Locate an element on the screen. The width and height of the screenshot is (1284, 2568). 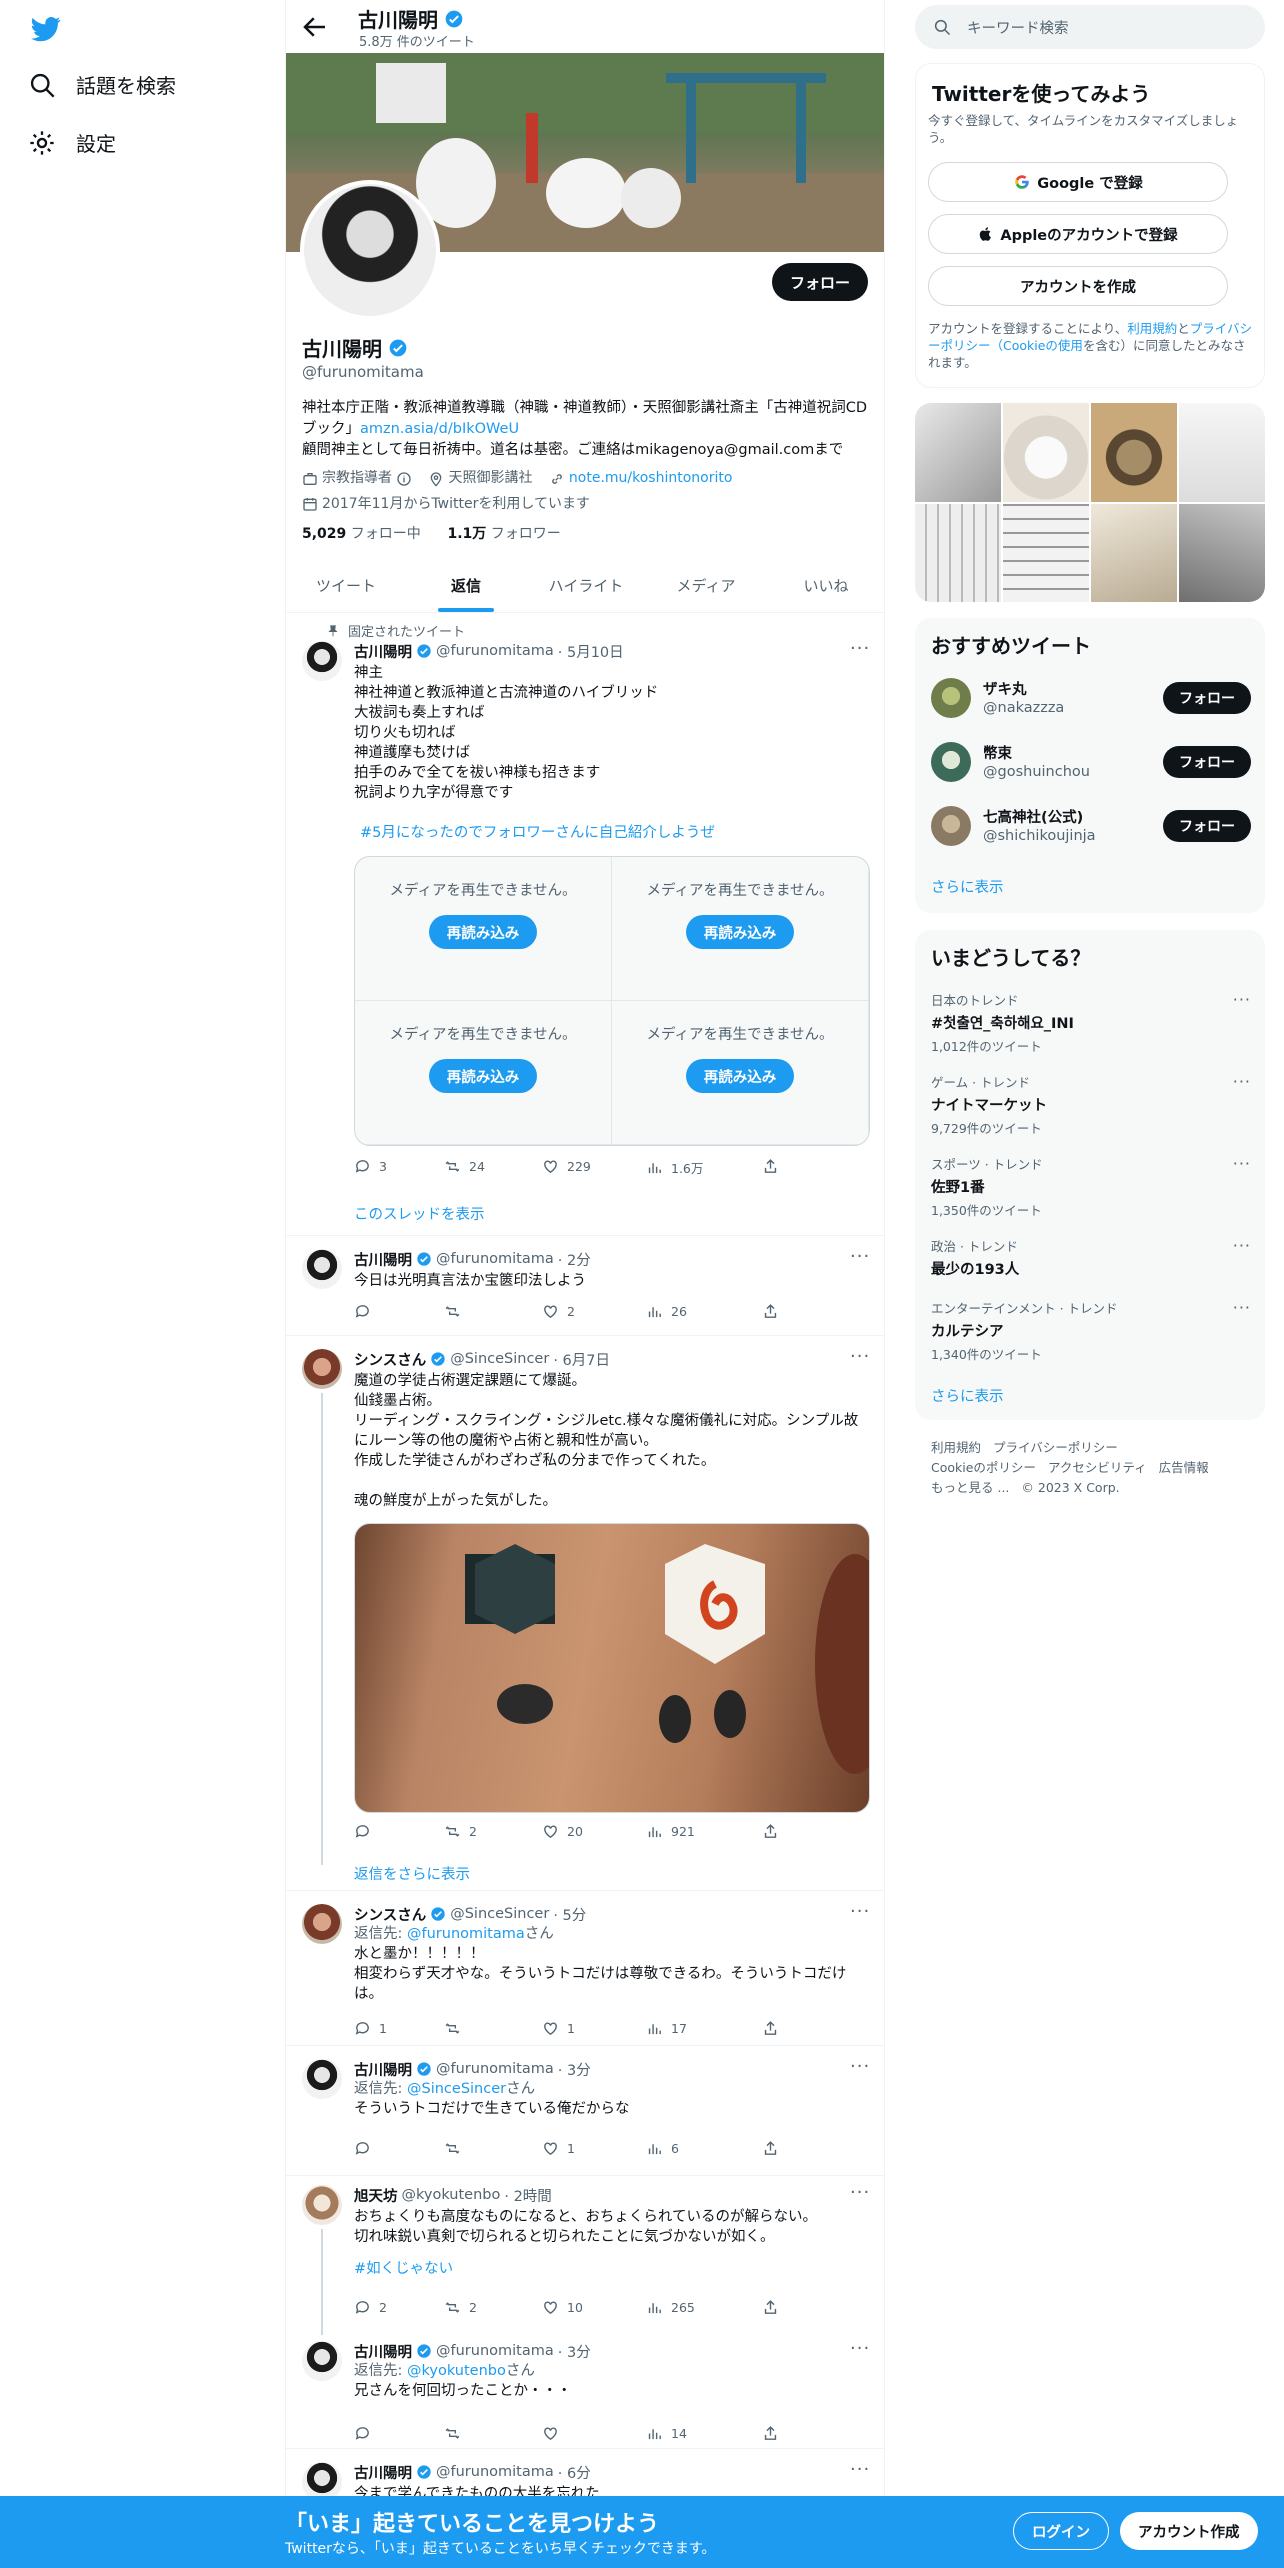
nav-explore: 話題を検索 is located at coordinates (102, 84).